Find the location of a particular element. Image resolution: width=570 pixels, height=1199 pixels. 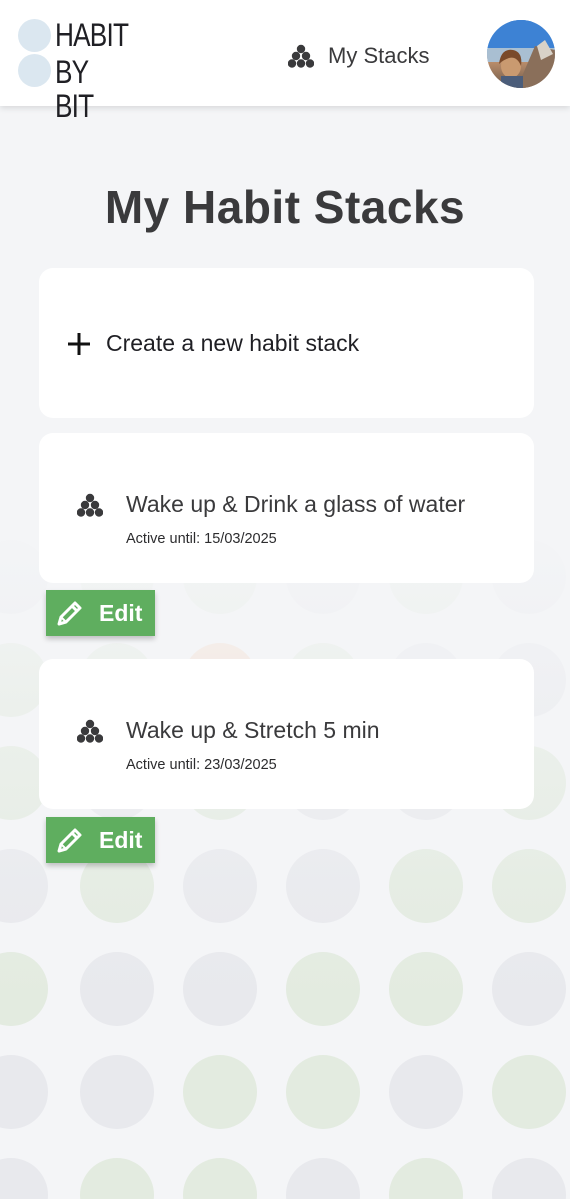

nav-my-stacks: My Stacks is located at coordinates (358, 56).